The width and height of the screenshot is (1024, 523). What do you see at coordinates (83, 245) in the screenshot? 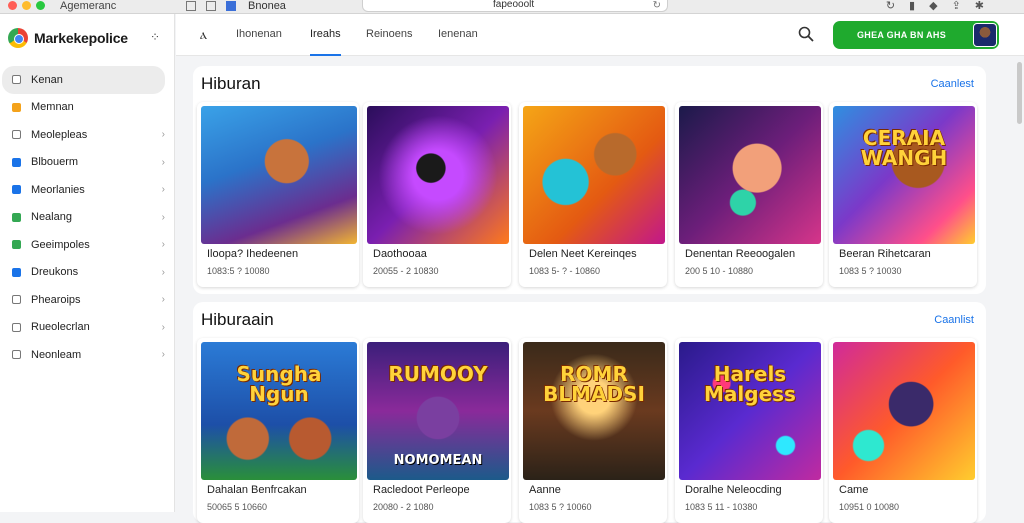
I see `sidebar-item: Geeimpoles ›` at bounding box center [83, 245].